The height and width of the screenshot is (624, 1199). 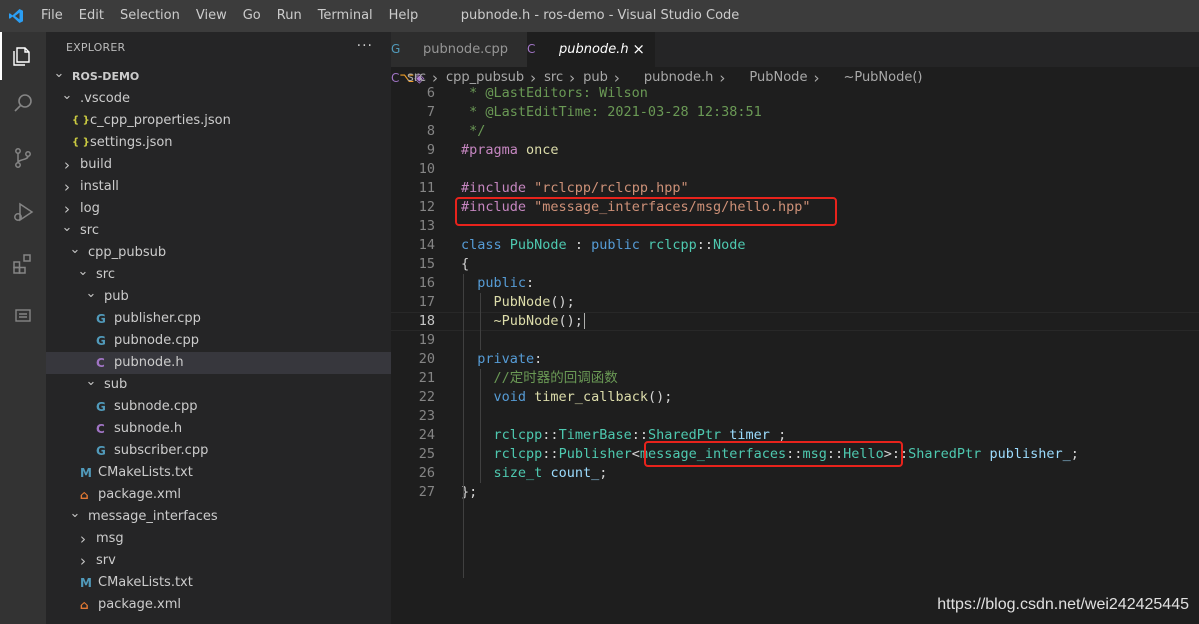 I want to click on tree-folder-log: › log, so click(x=218, y=209).